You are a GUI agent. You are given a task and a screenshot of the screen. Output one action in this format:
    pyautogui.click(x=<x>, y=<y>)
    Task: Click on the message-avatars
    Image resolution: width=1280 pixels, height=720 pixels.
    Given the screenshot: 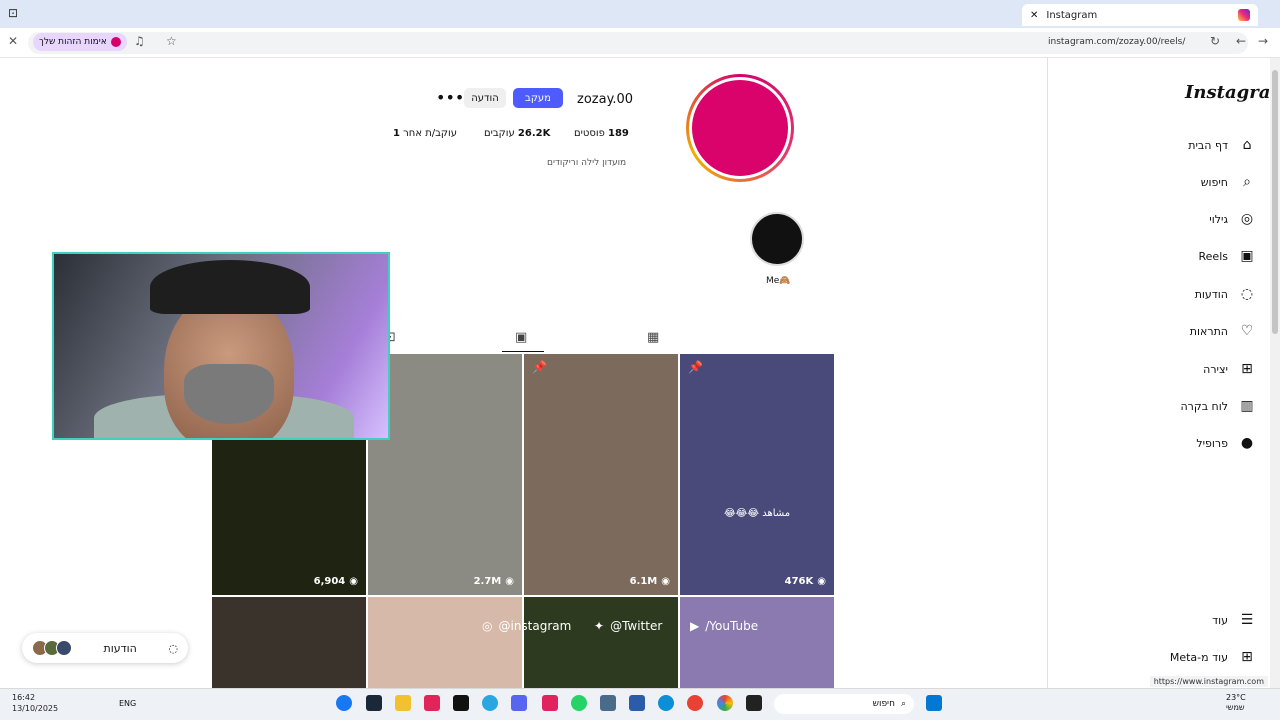 What is the action you would take?
    pyautogui.click(x=52, y=648)
    